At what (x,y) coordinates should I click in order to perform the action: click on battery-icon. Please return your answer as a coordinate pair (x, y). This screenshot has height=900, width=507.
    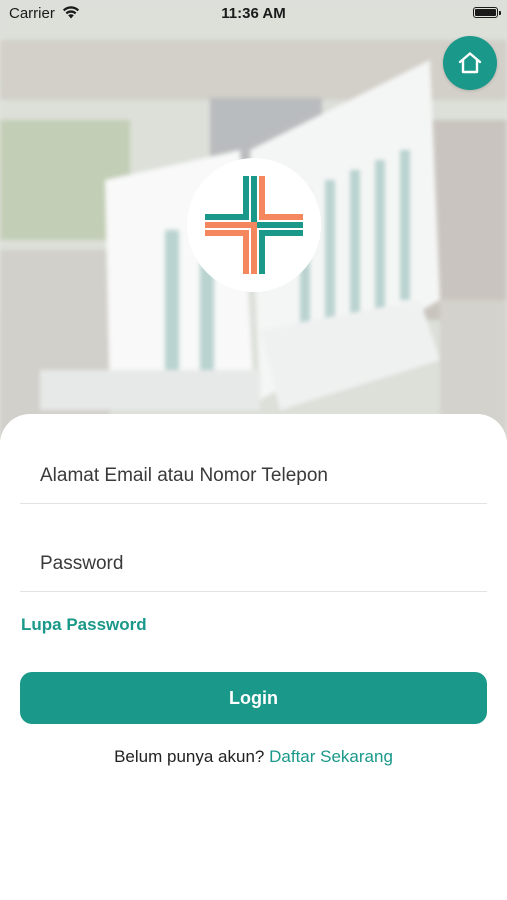
    Looking at the image, I should click on (487, 12).